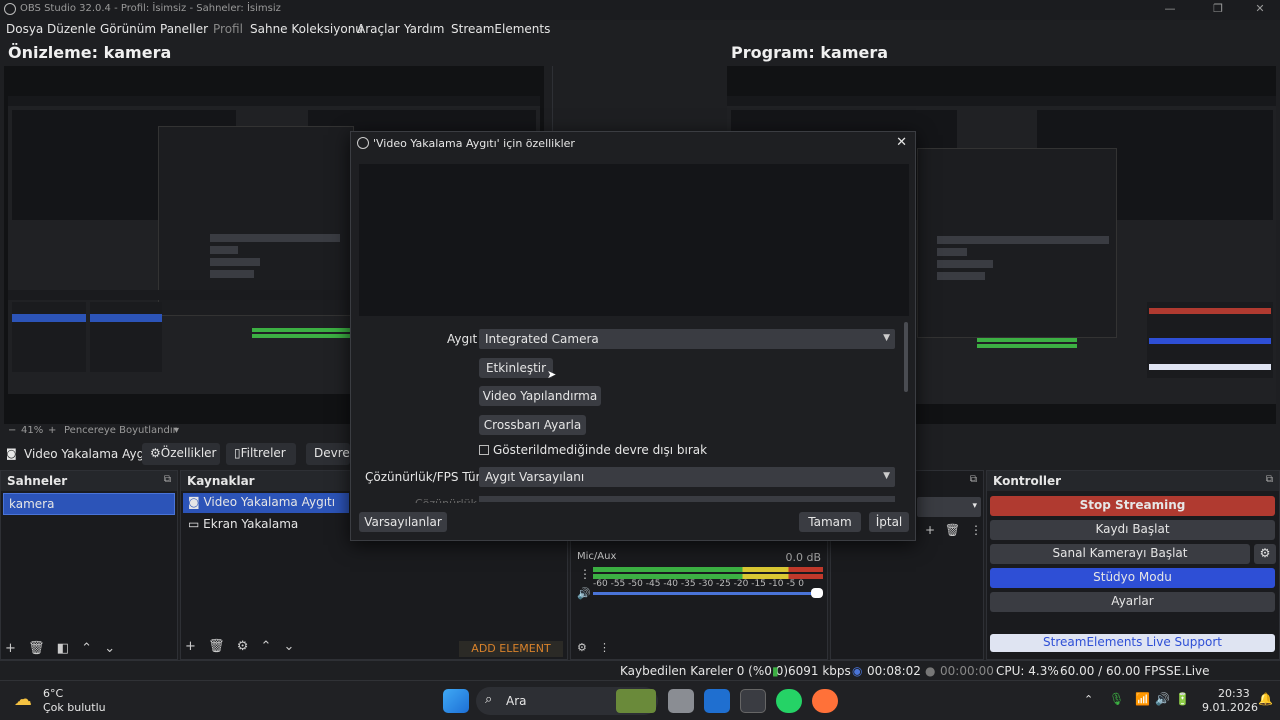  What do you see at coordinates (184, 29) in the screenshot?
I see `menu-paneller: Paneller` at bounding box center [184, 29].